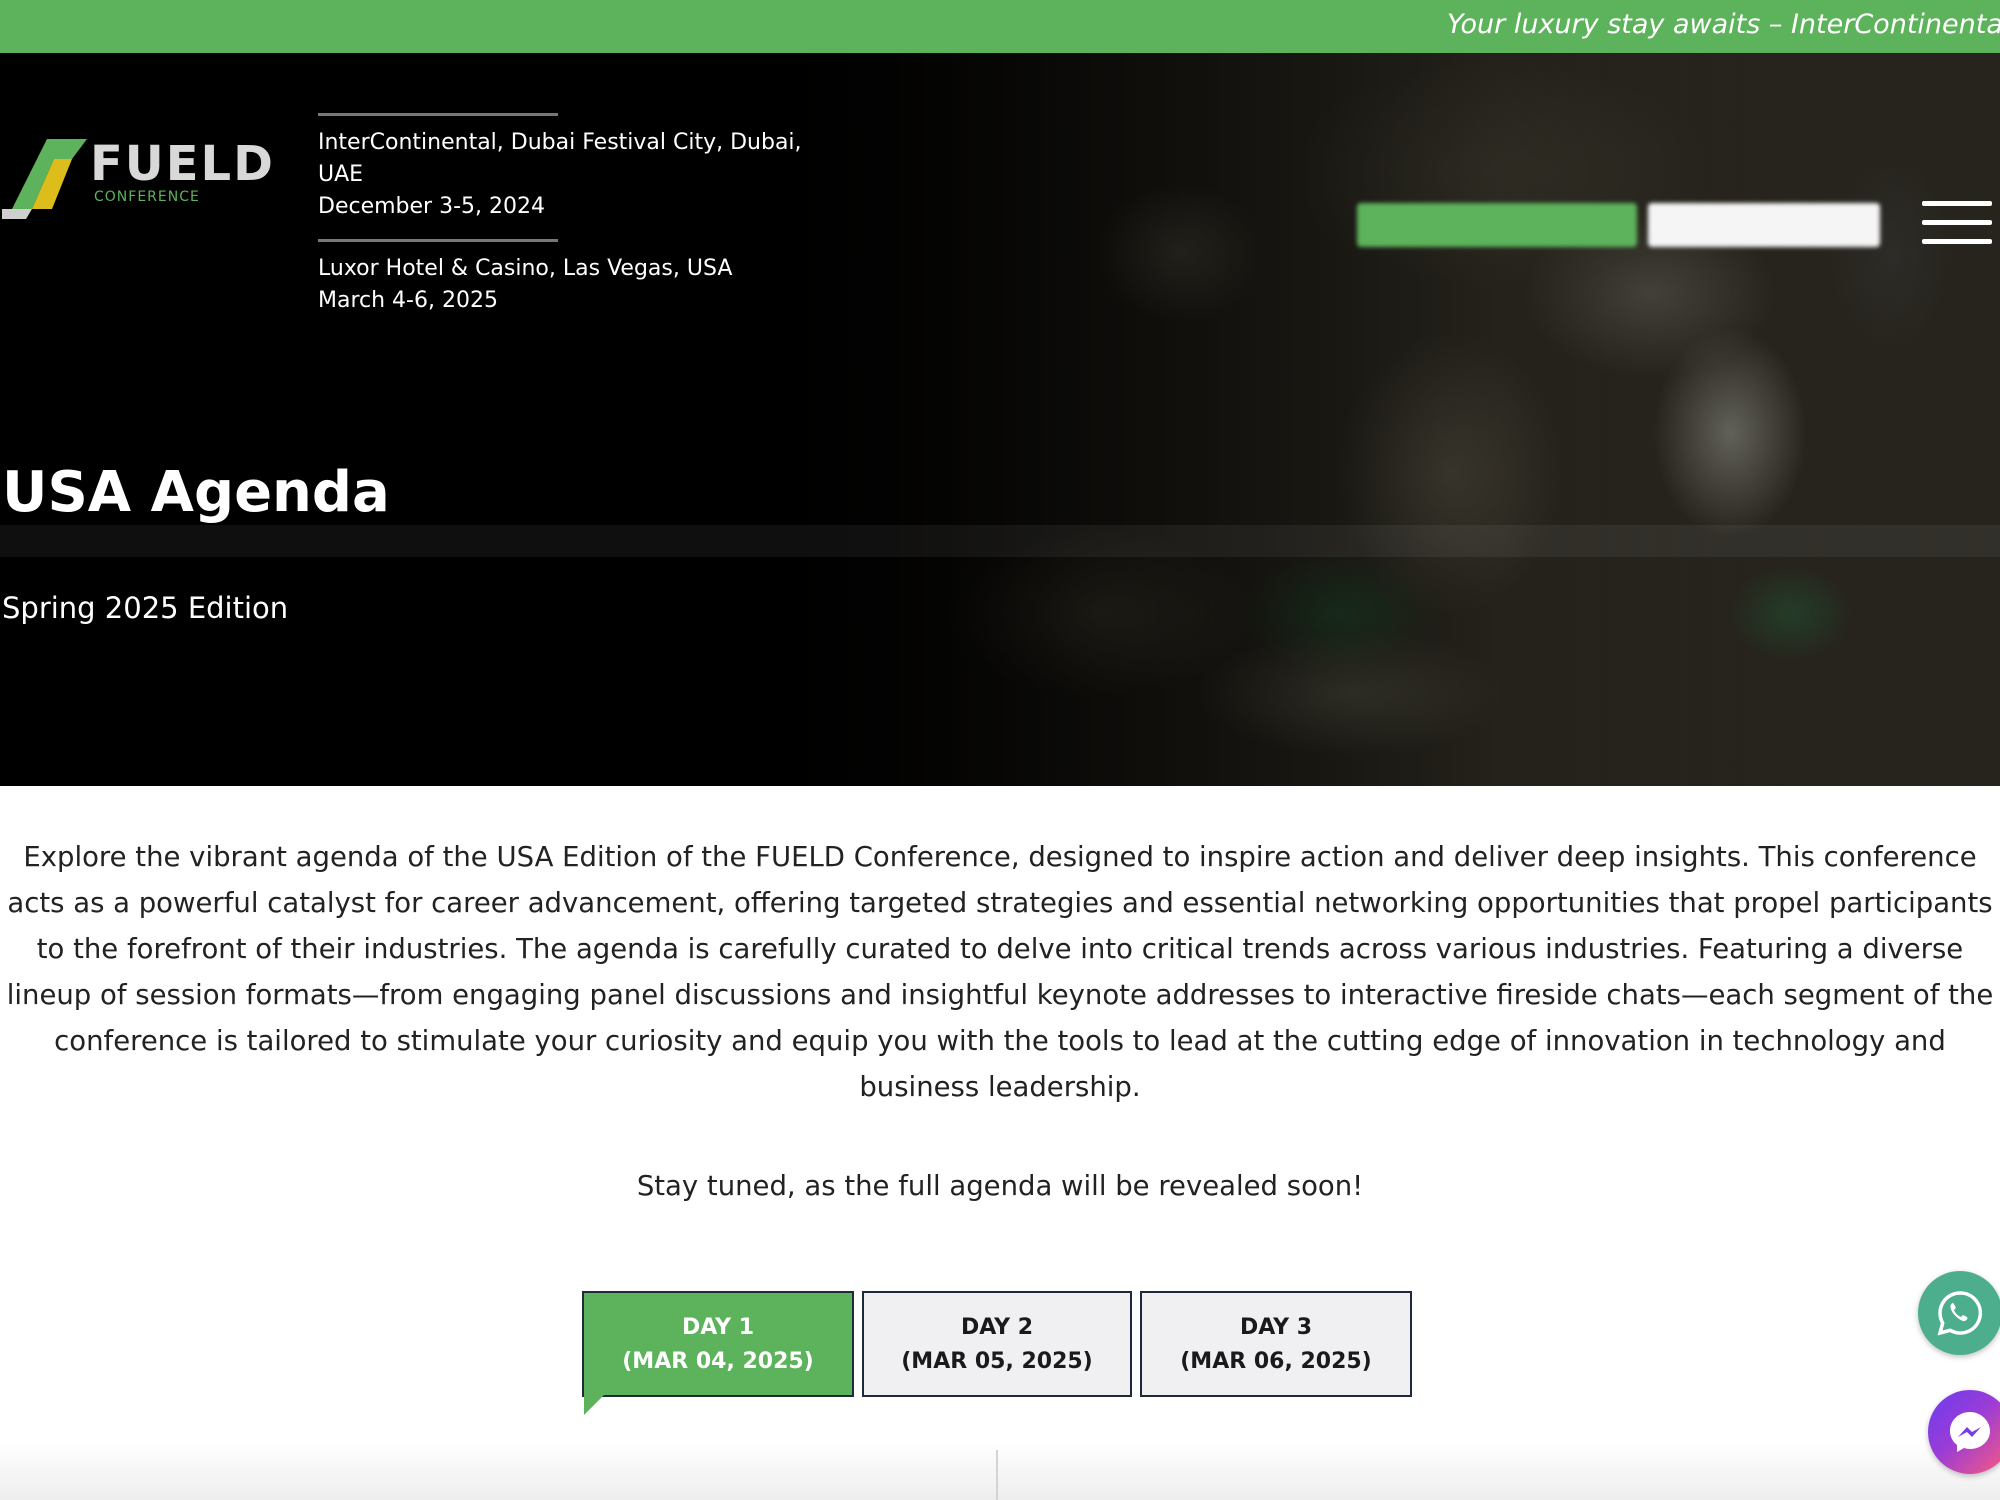 This screenshot has width=2000, height=1500. I want to click on logo-mark-icon, so click(44, 179).